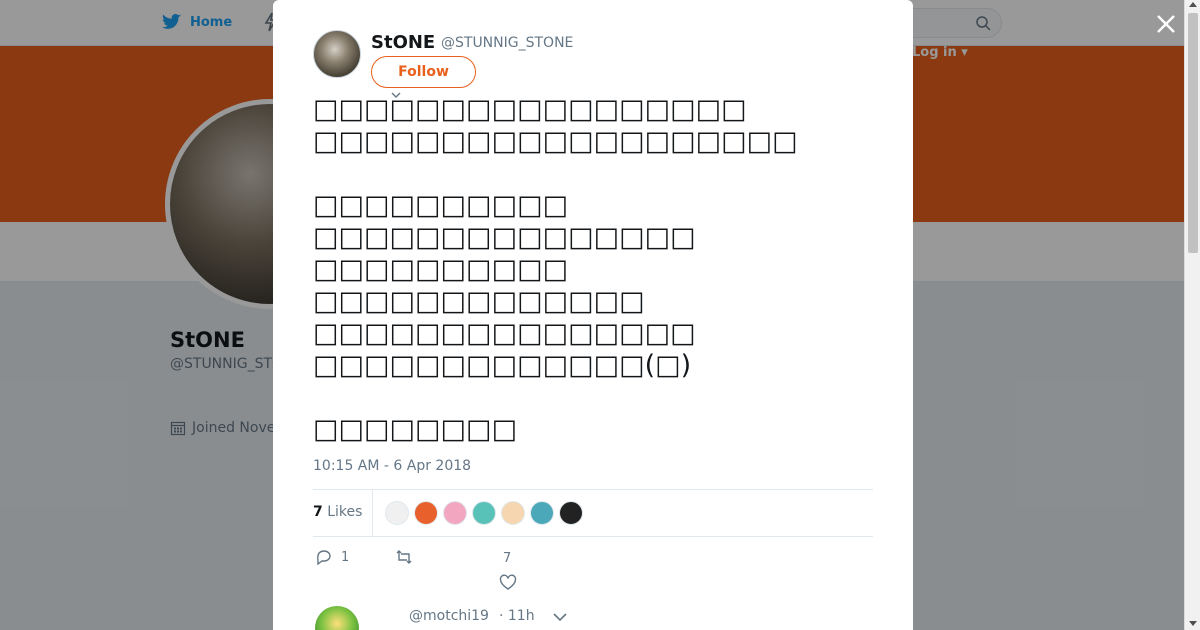 This screenshot has height=630, width=1200. I want to click on chevron-down-icon, so click(560, 617).